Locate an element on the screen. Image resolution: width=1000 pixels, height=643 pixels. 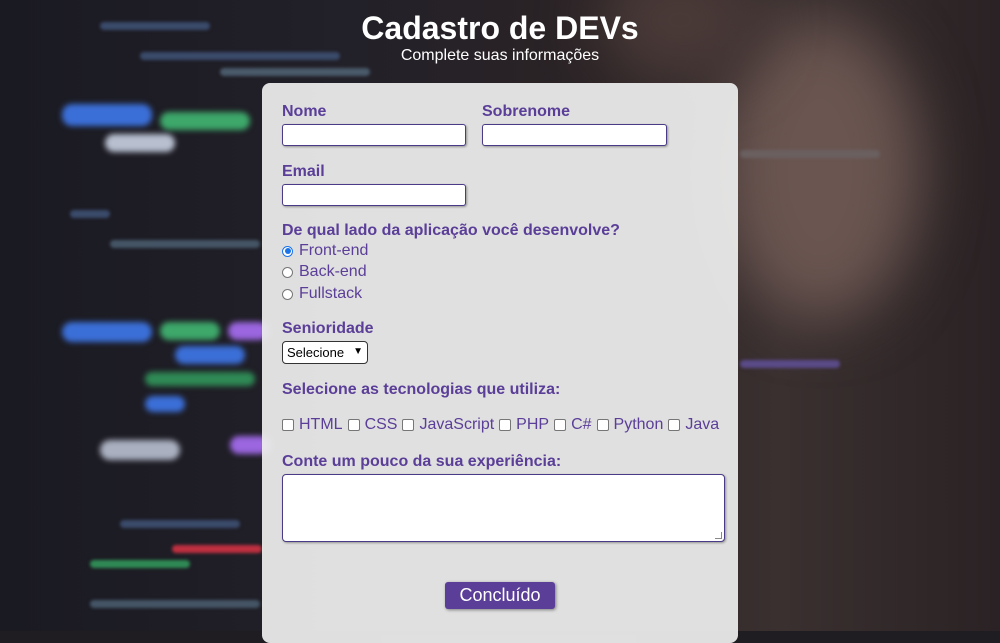
checkbox-python: Python is located at coordinates (630, 425).